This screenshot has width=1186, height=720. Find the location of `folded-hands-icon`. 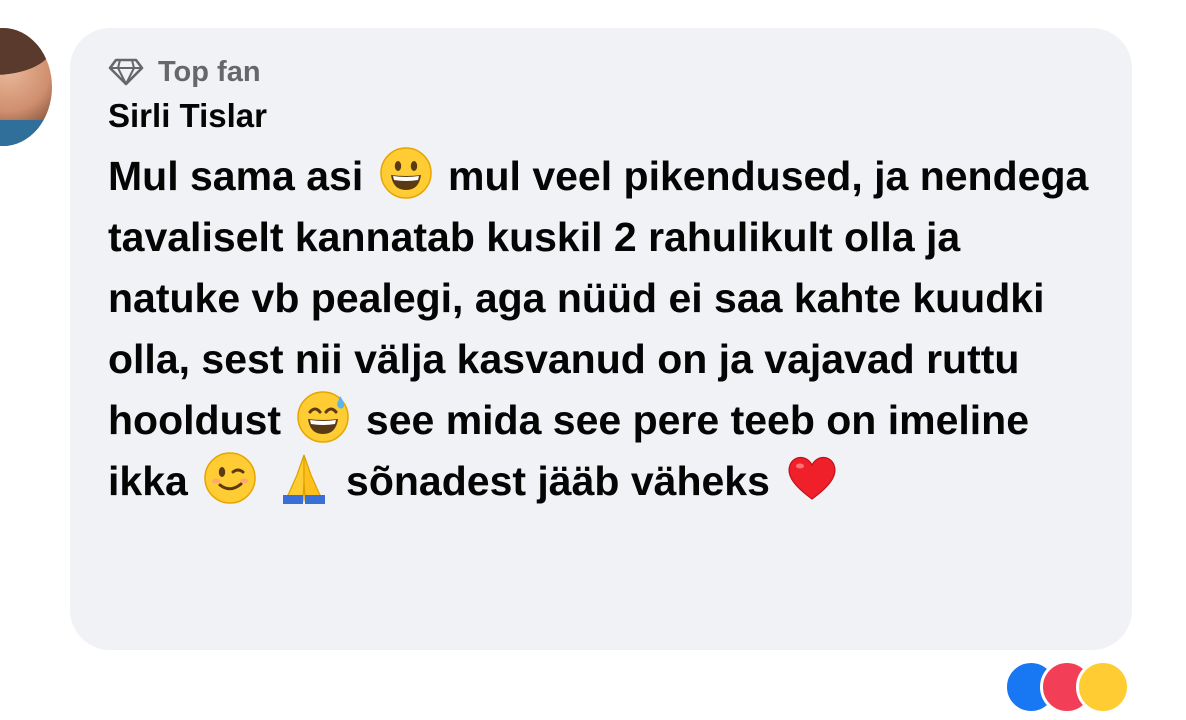

folded-hands-icon is located at coordinates (303, 479).